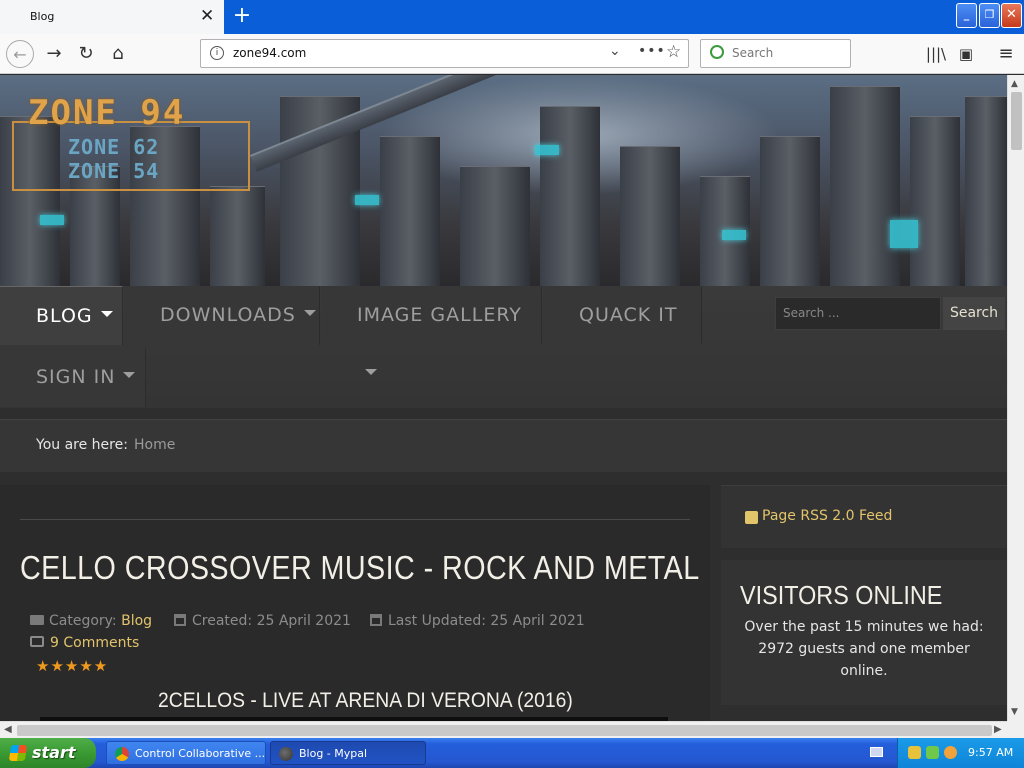 This screenshot has height=768, width=1024. I want to click on article-created: Created: 25 April 2021, so click(262, 621).